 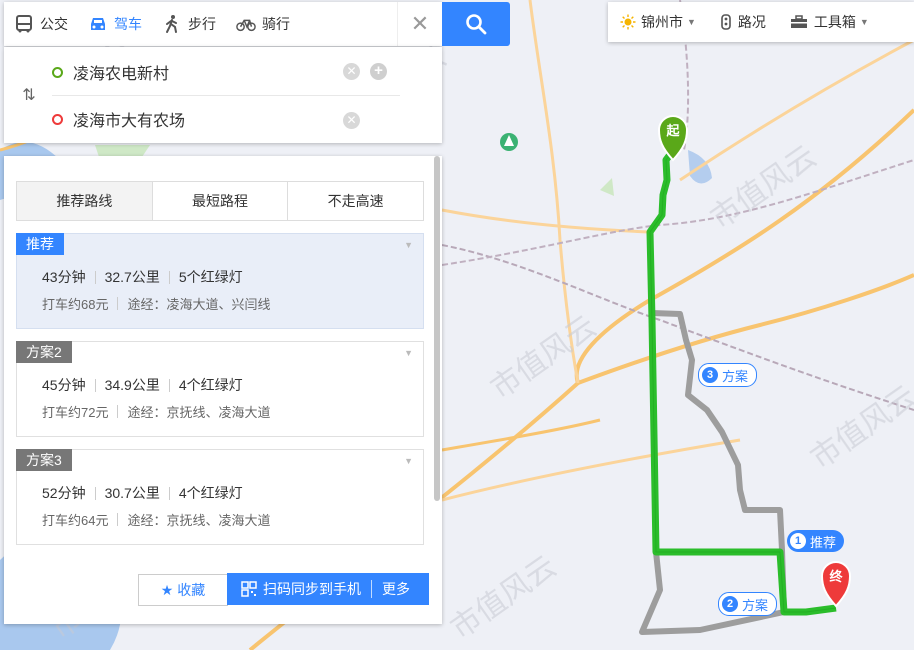 I want to click on mode-tab-walk: 步行, so click(x=189, y=24).